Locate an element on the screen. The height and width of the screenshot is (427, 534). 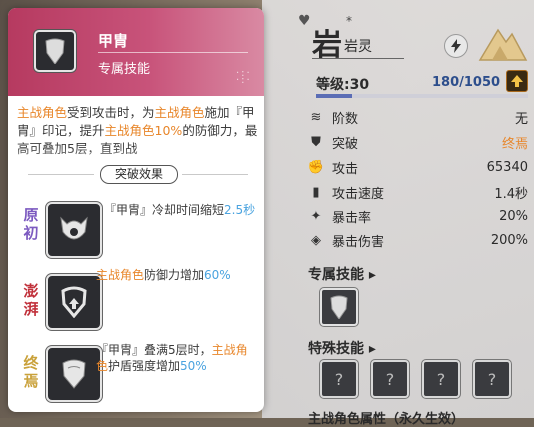
crit-damage-icon: ◈ is located at coordinates (316, 240).